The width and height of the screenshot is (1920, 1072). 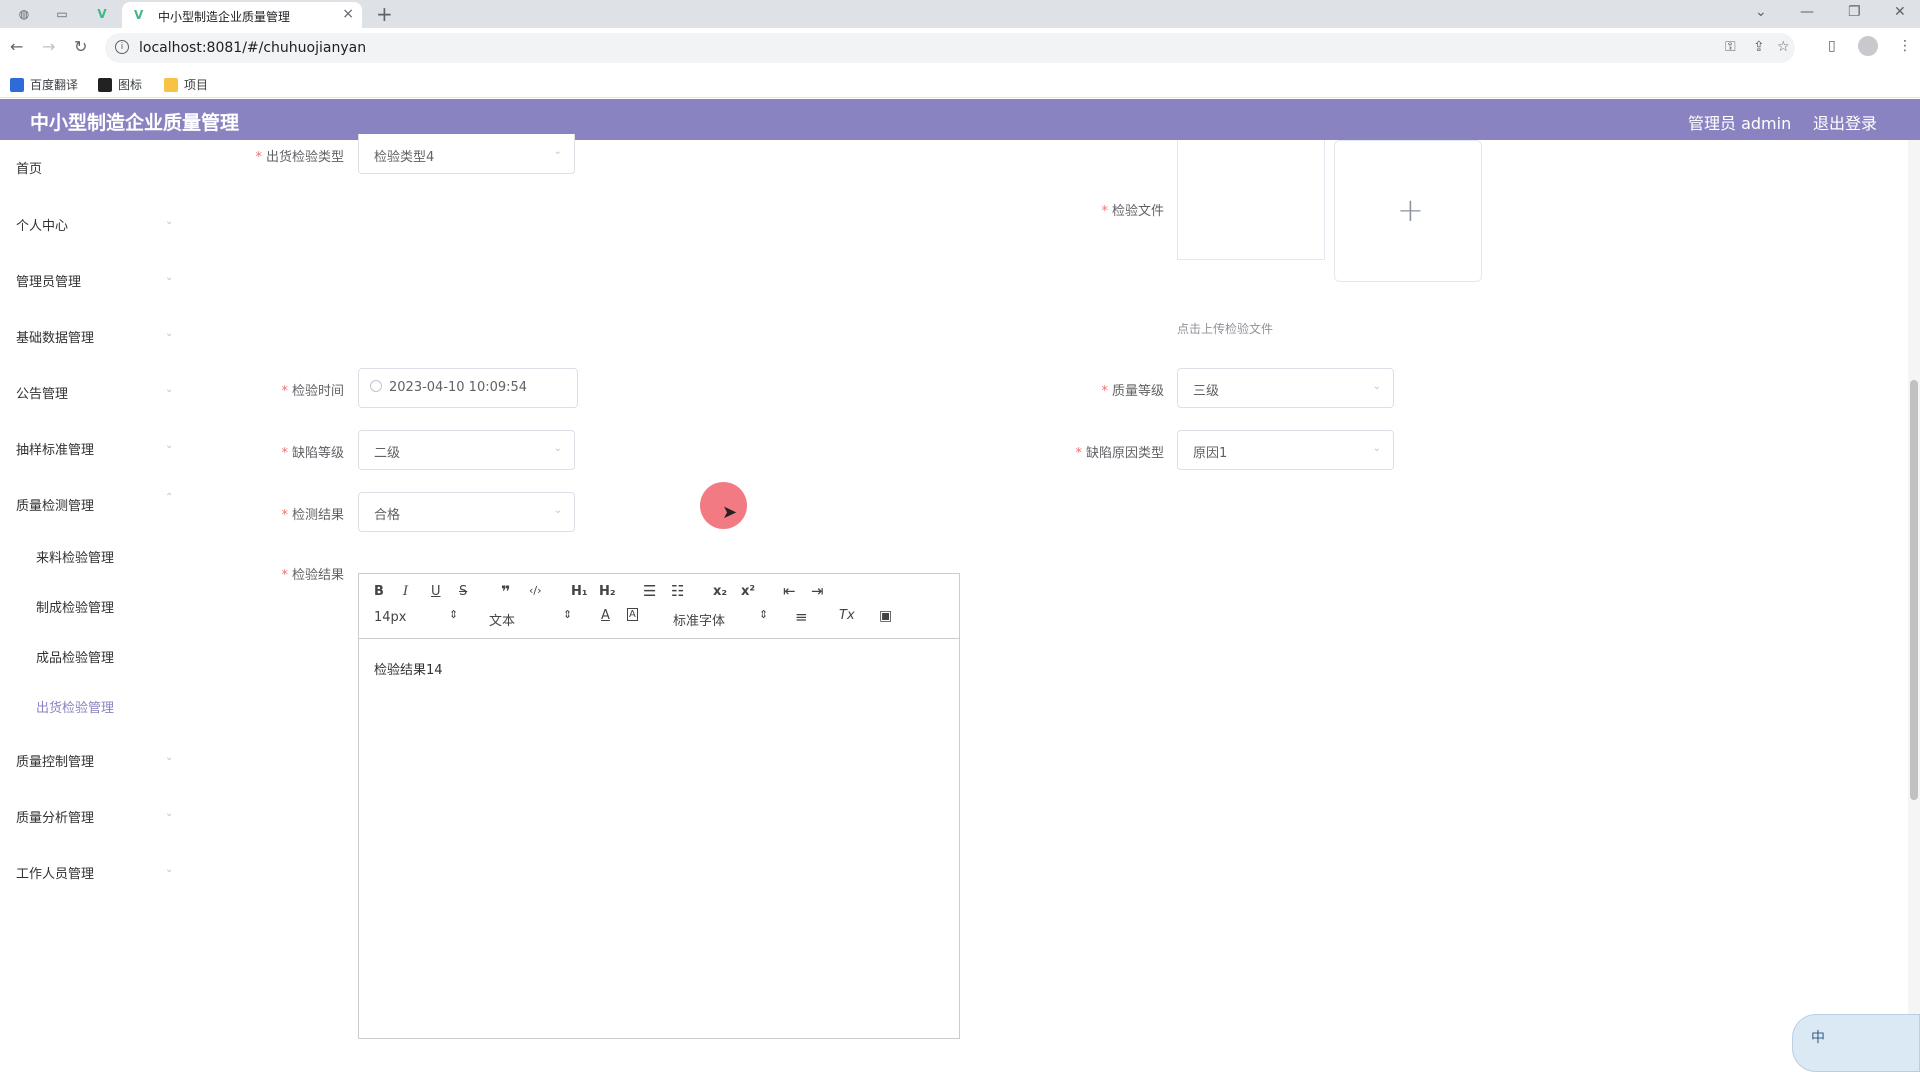 What do you see at coordinates (1783, 47) in the screenshot?
I see `bookmark-star-icon: ☆` at bounding box center [1783, 47].